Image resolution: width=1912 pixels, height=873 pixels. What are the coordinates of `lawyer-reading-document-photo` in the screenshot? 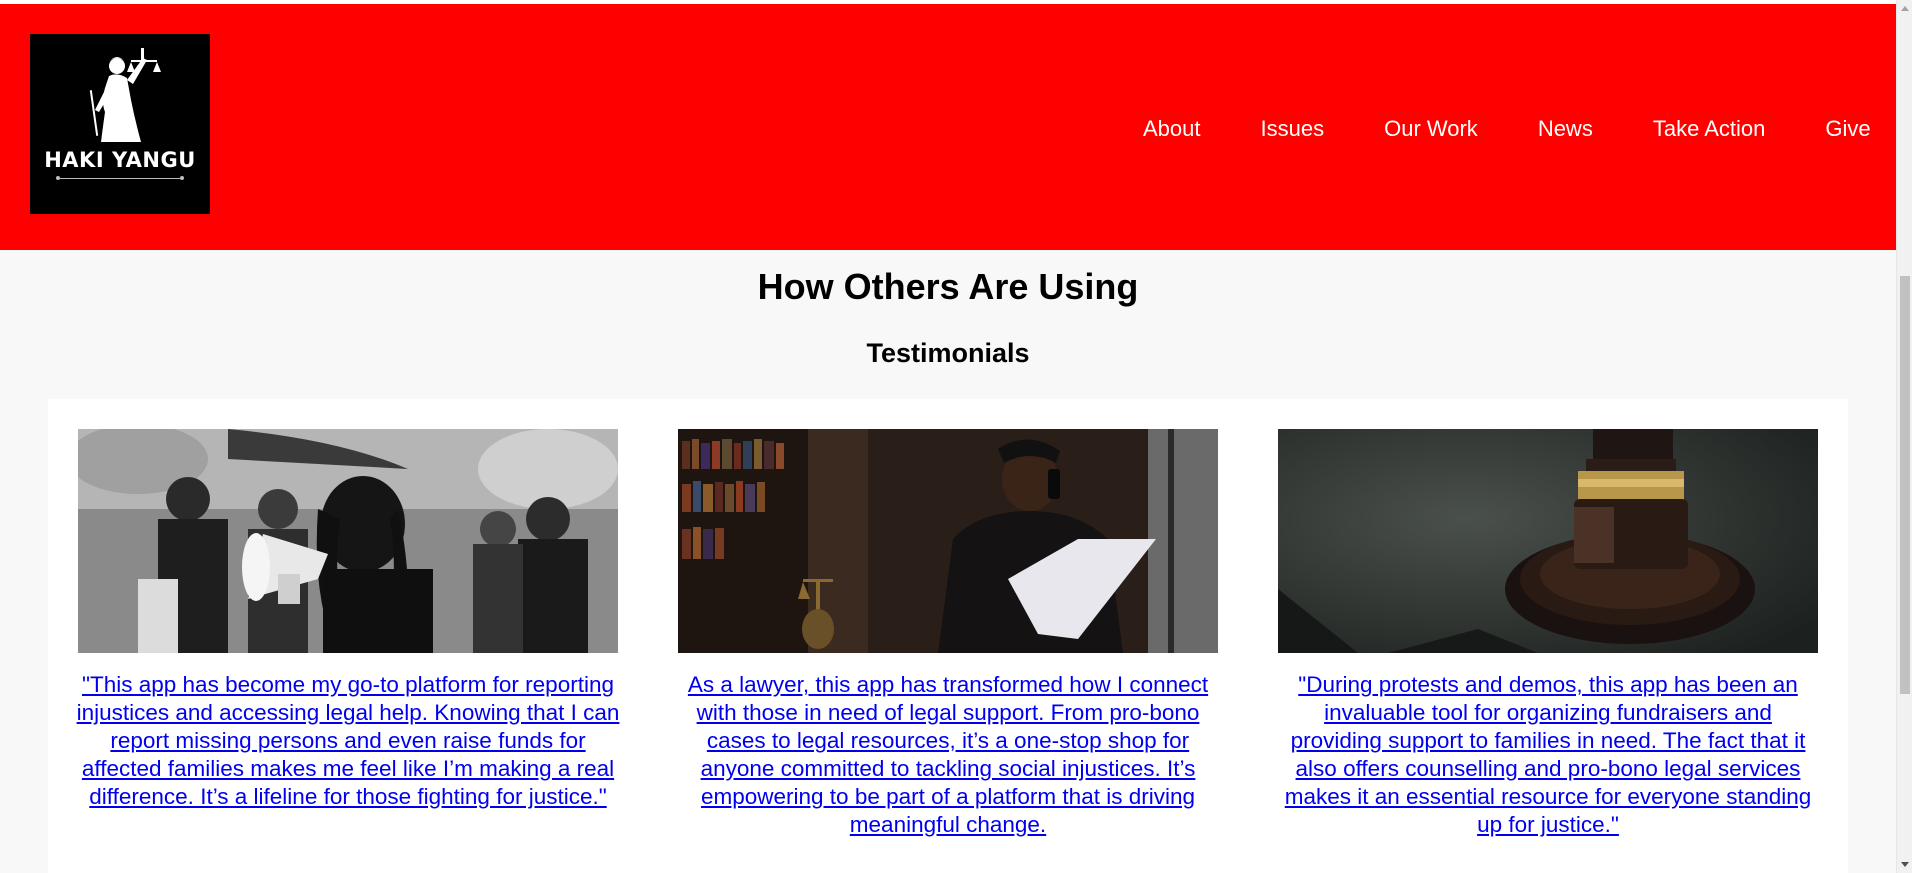 It's located at (948, 541).